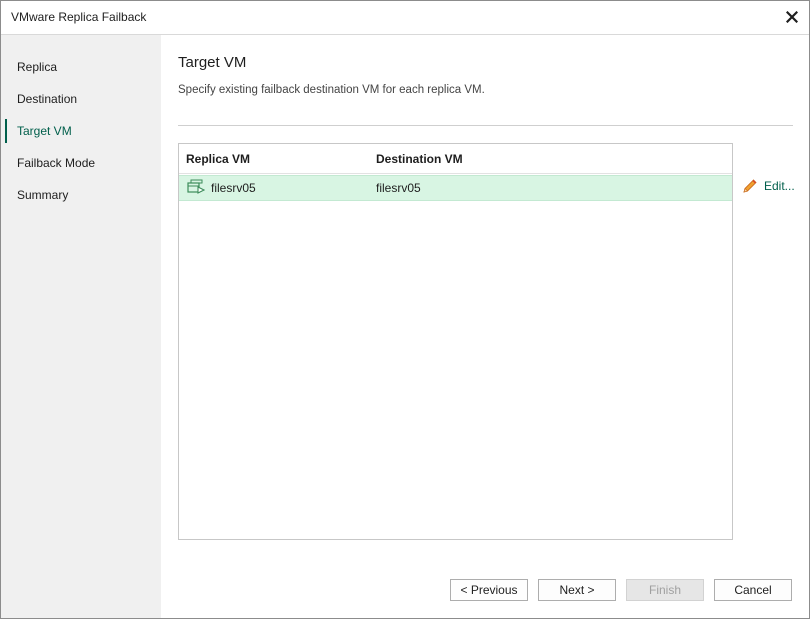 The height and width of the screenshot is (619, 810). Describe the element at coordinates (398, 188) in the screenshot. I see `destination-vm-cell: filesrv05` at that location.